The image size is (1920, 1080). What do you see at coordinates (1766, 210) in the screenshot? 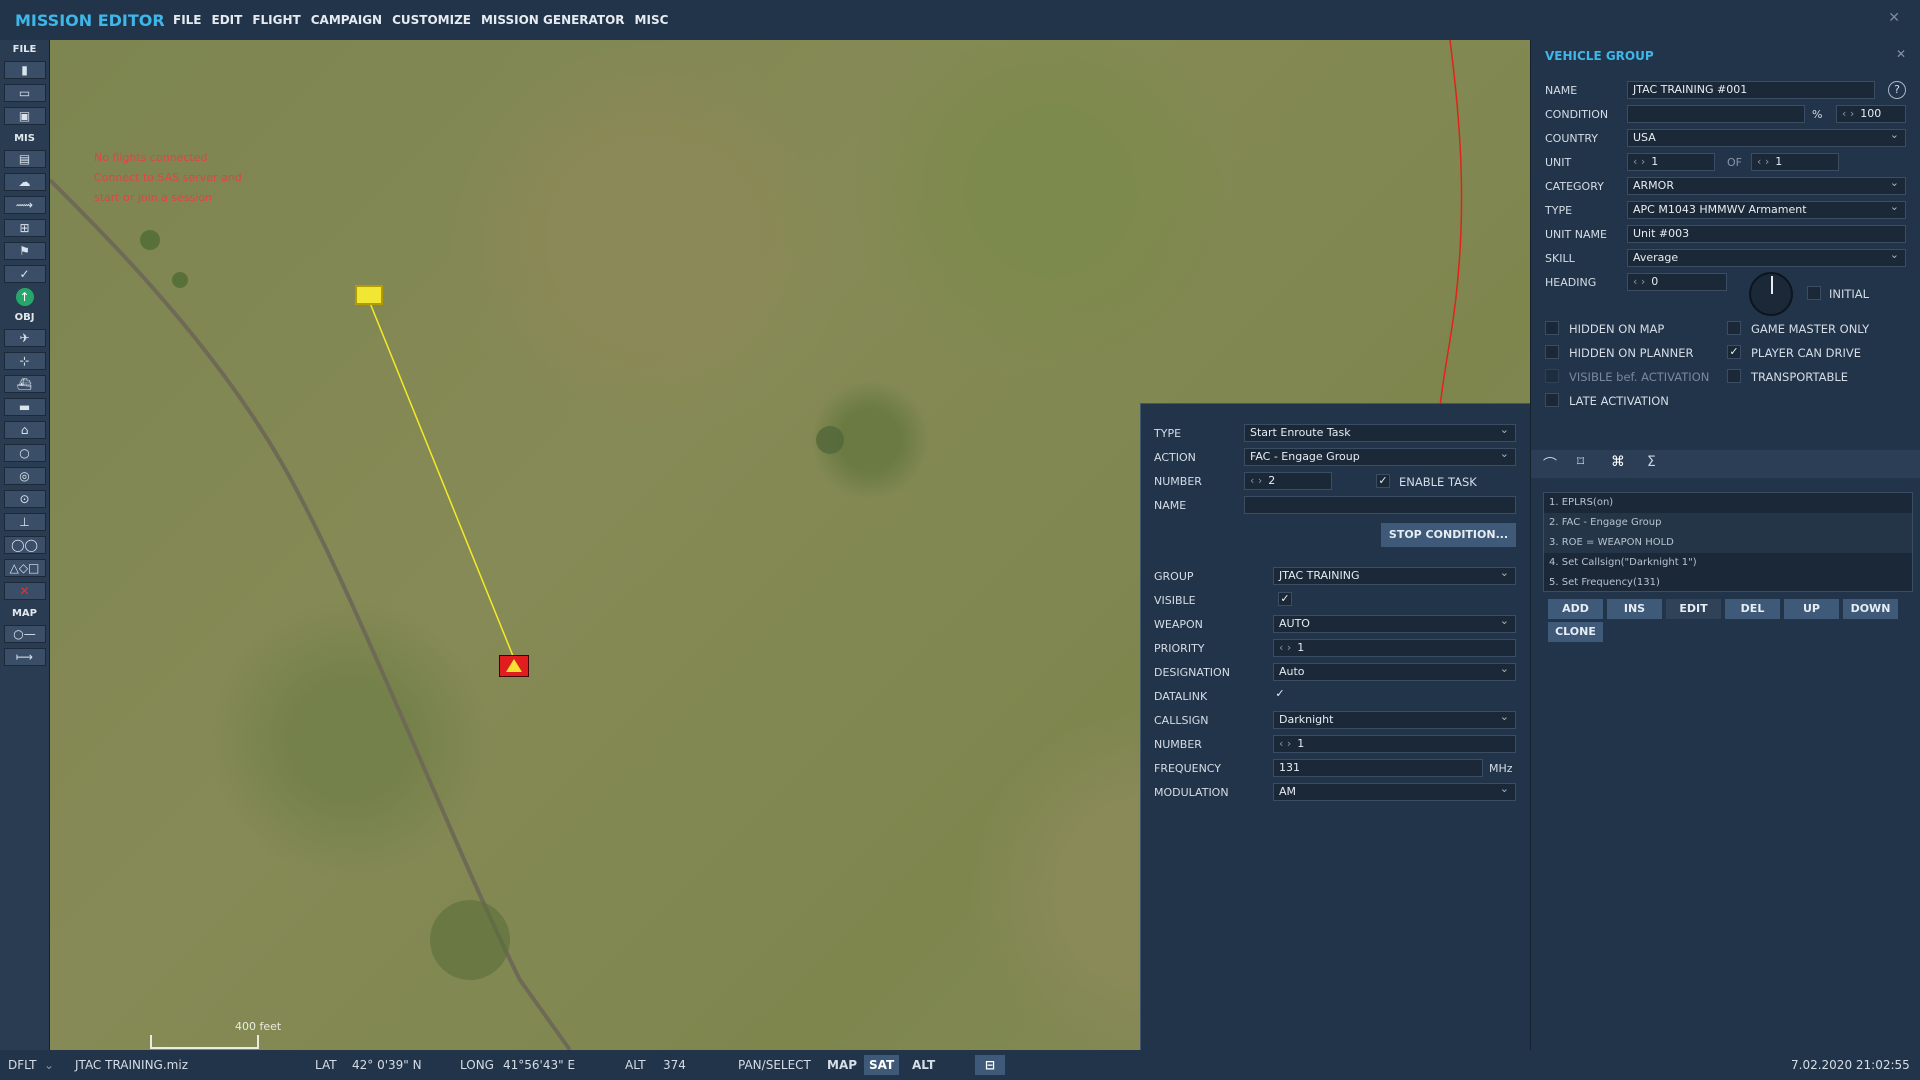
I see `type-select: APC M1043 HMMWV Armament` at bounding box center [1766, 210].